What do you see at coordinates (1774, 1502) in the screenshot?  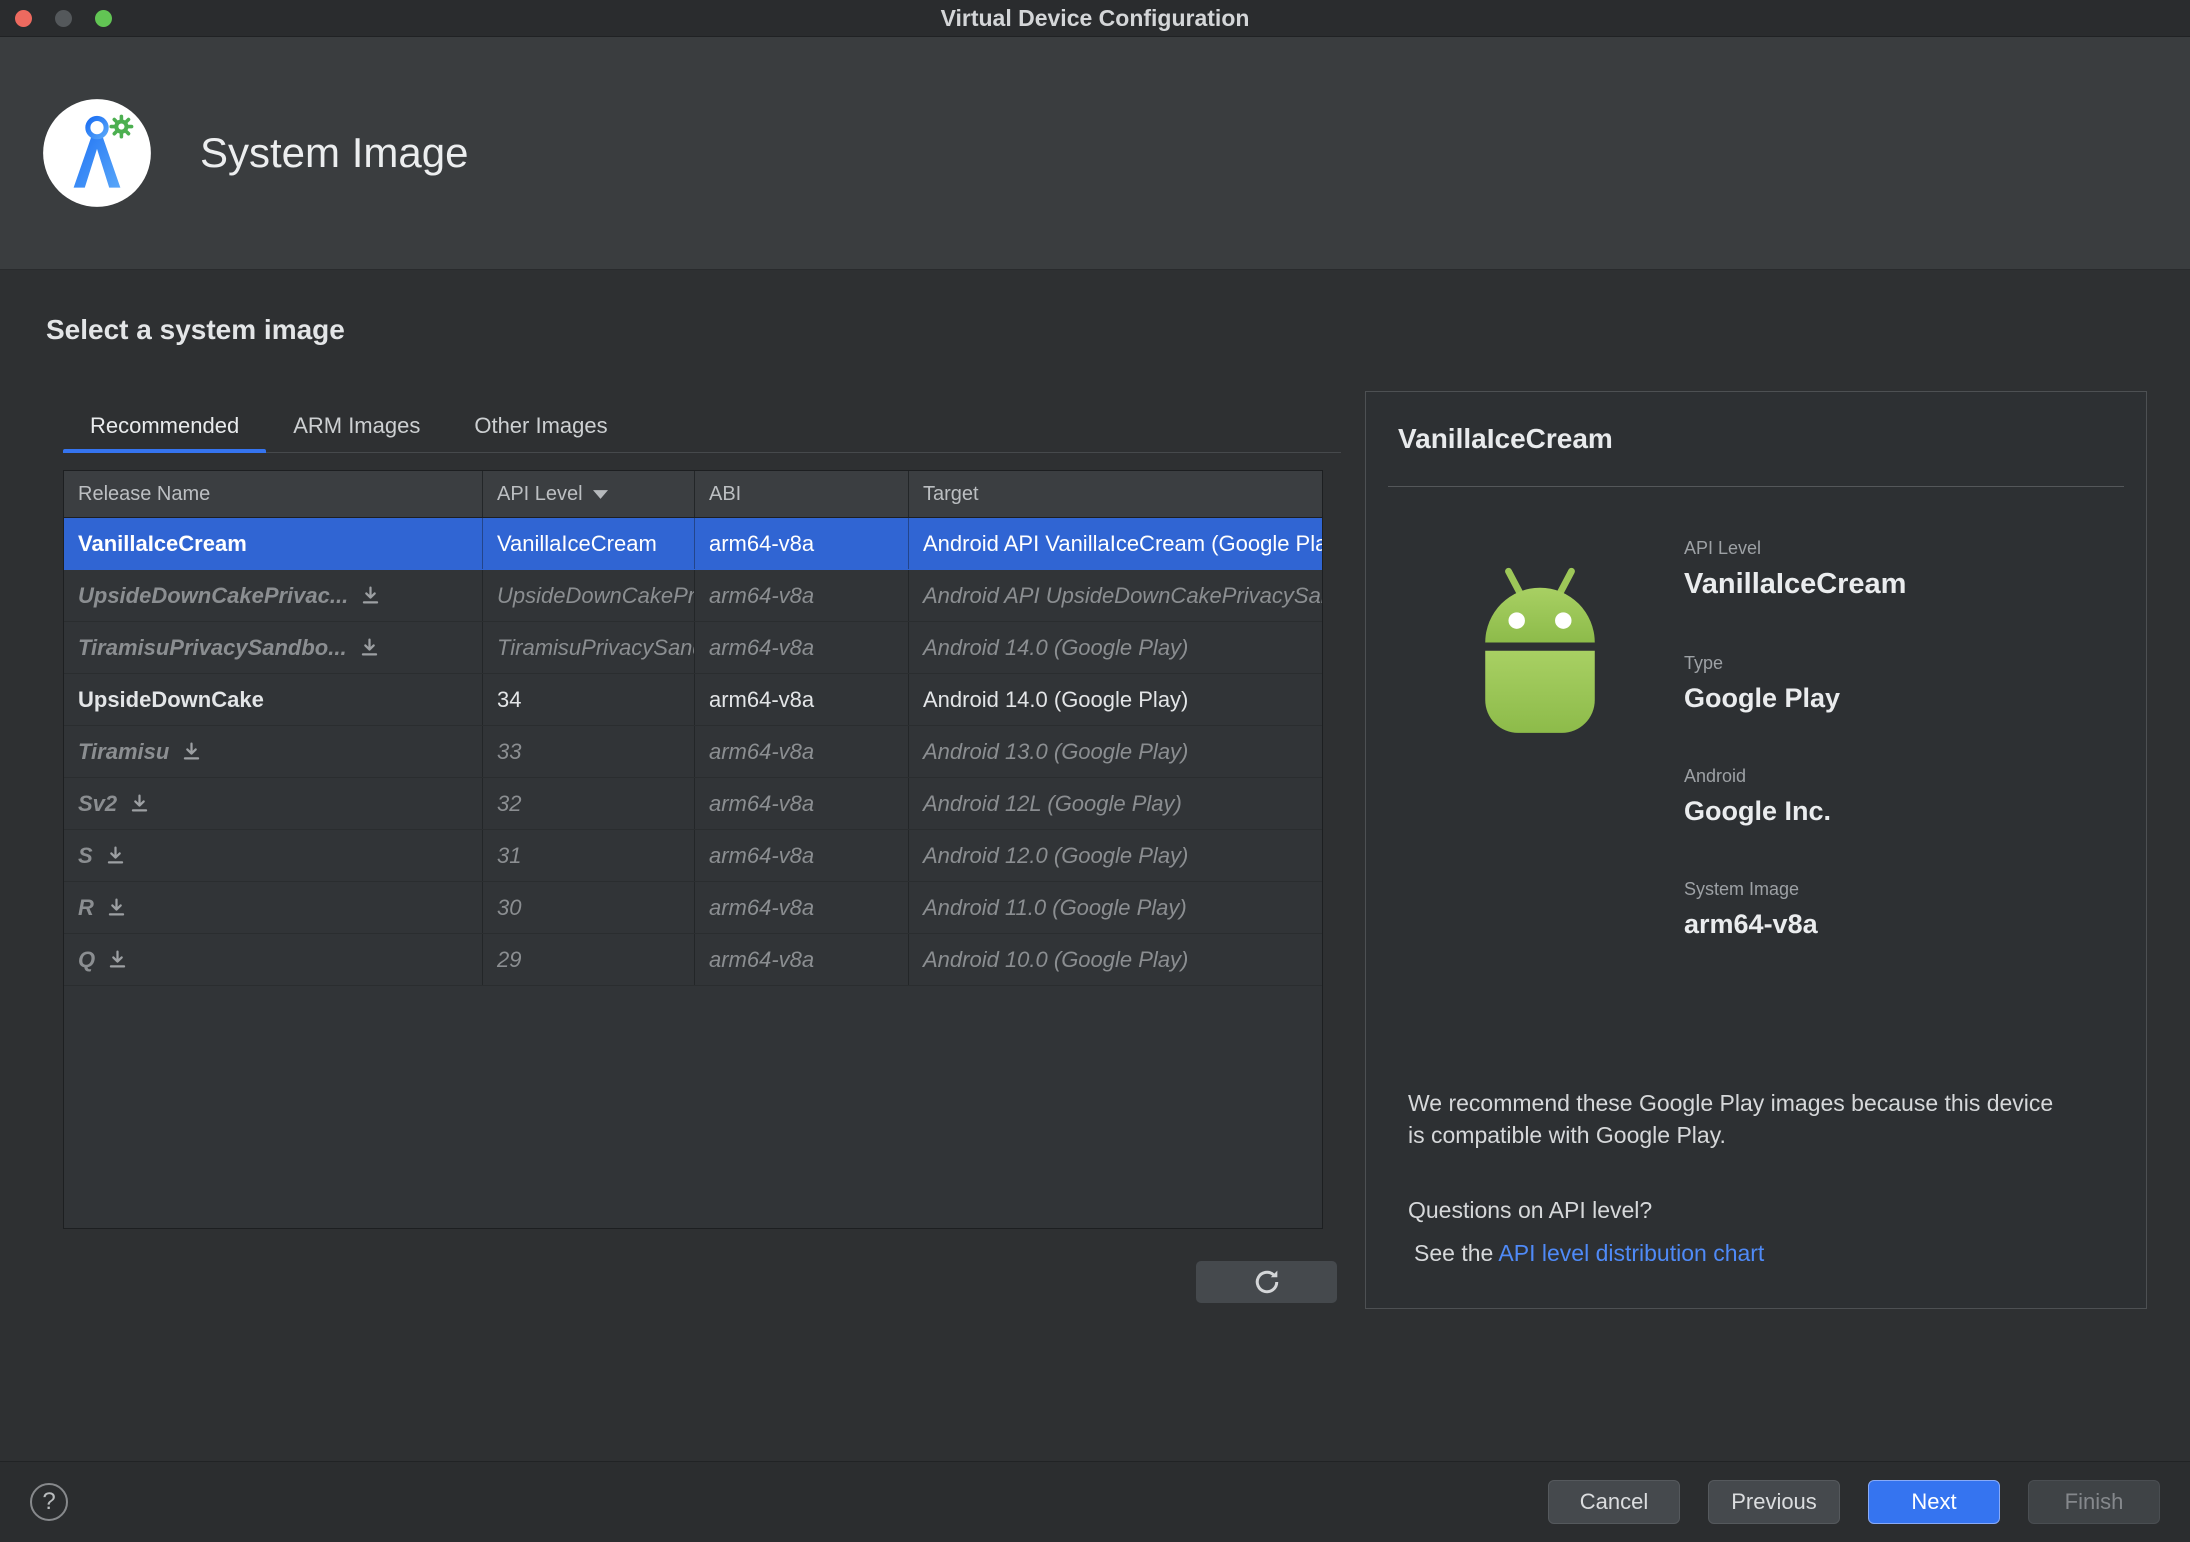 I see `previous-button: Previous` at bounding box center [1774, 1502].